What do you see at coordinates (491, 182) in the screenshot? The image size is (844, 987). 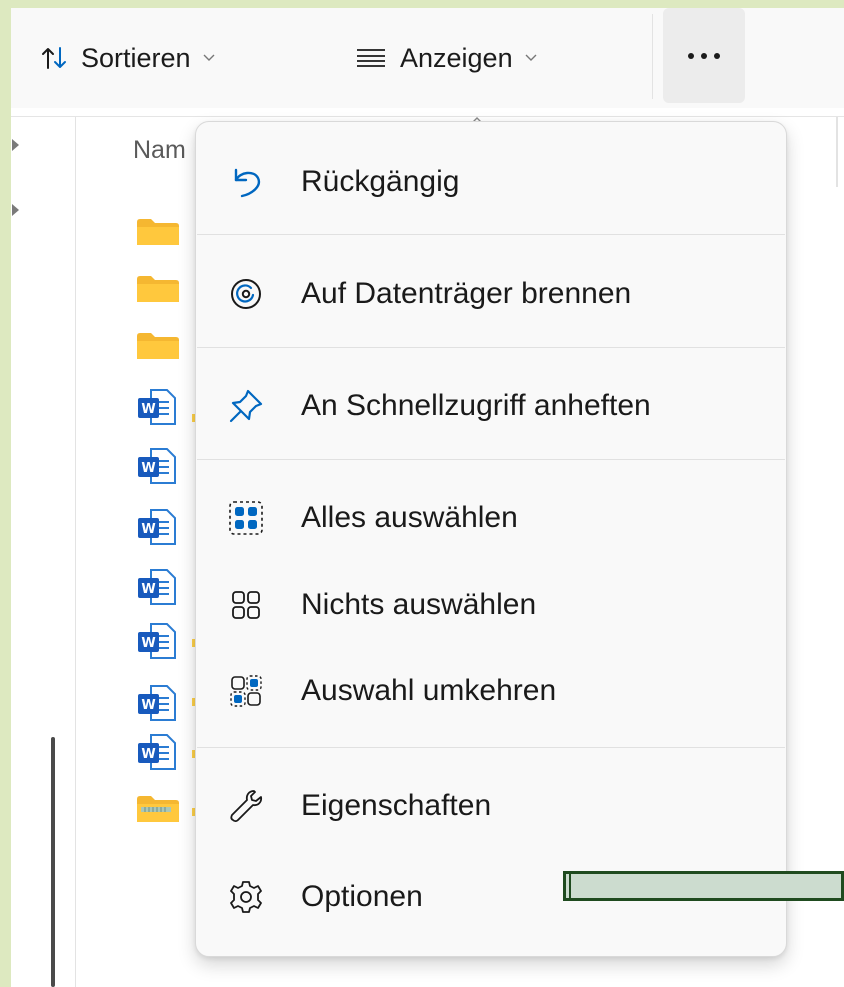 I see `menu-item-undo: Rückgängig` at bounding box center [491, 182].